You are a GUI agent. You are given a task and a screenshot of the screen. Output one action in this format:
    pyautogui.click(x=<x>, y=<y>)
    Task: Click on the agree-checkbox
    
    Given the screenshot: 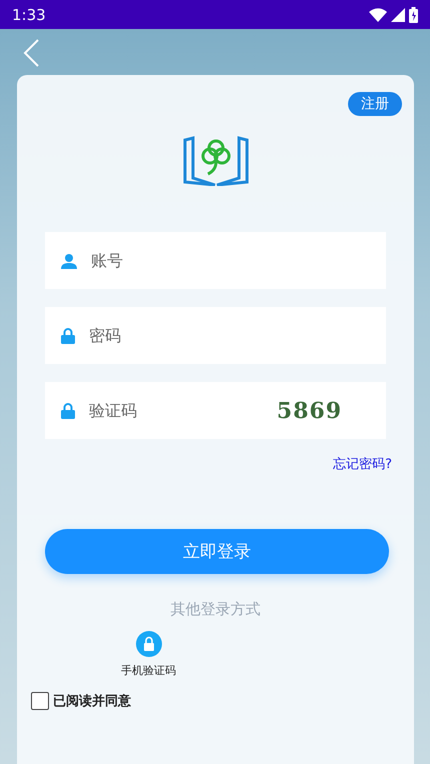 What is the action you would take?
    pyautogui.click(x=40, y=701)
    